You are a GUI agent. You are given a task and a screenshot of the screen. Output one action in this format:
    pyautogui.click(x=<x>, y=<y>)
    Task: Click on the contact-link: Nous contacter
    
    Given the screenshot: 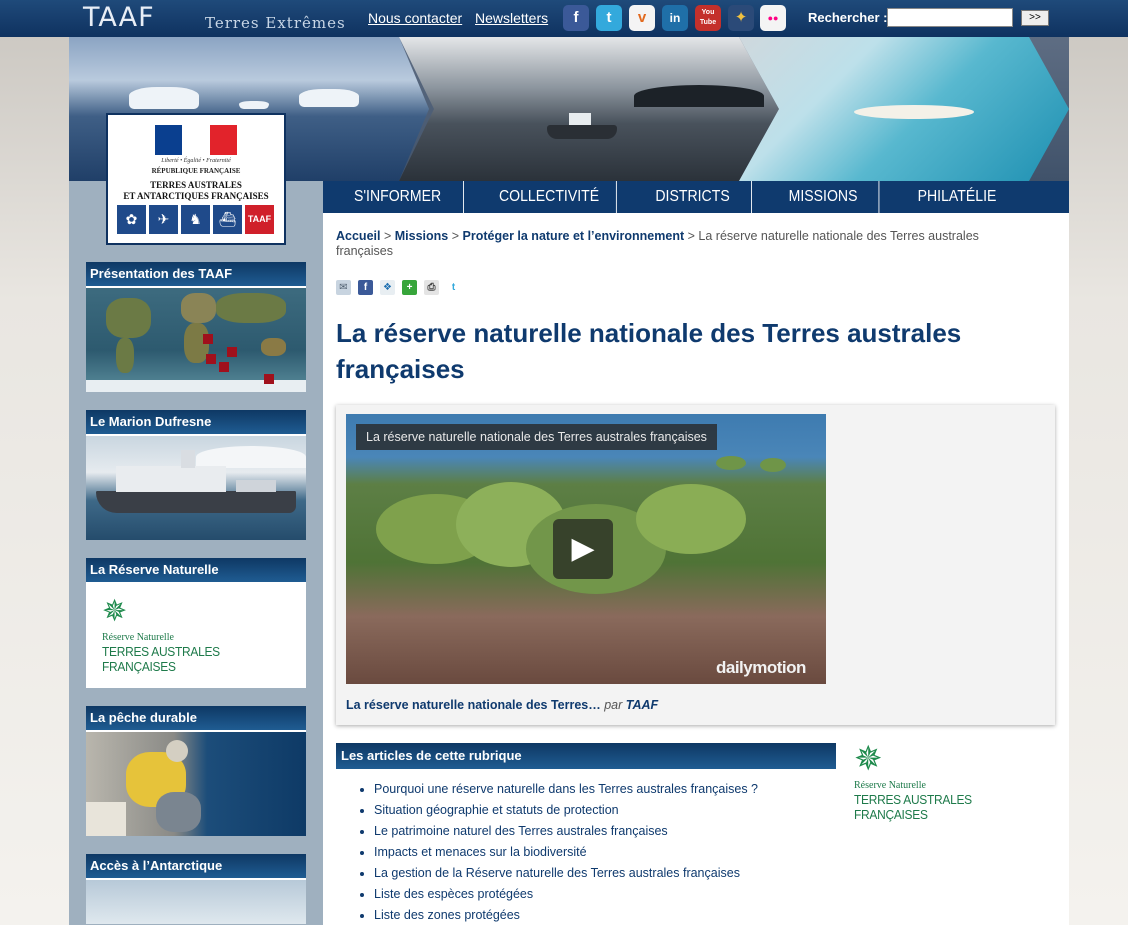 What is the action you would take?
    pyautogui.click(x=415, y=18)
    